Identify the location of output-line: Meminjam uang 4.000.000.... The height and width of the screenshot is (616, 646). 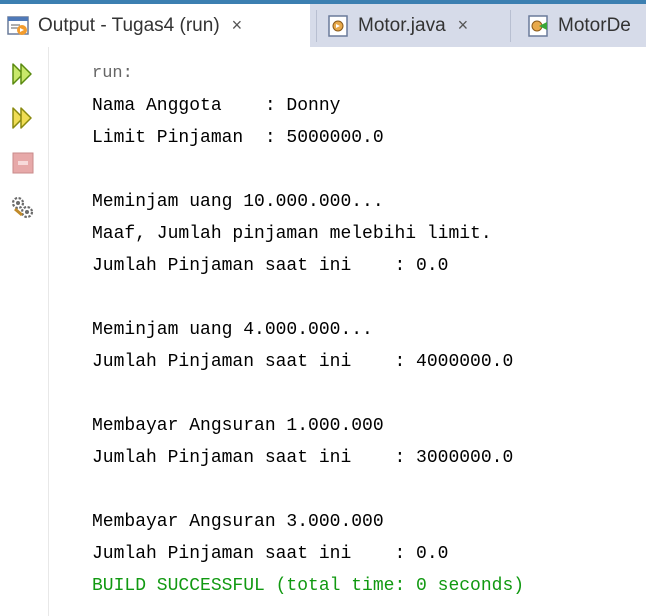
(232, 330).